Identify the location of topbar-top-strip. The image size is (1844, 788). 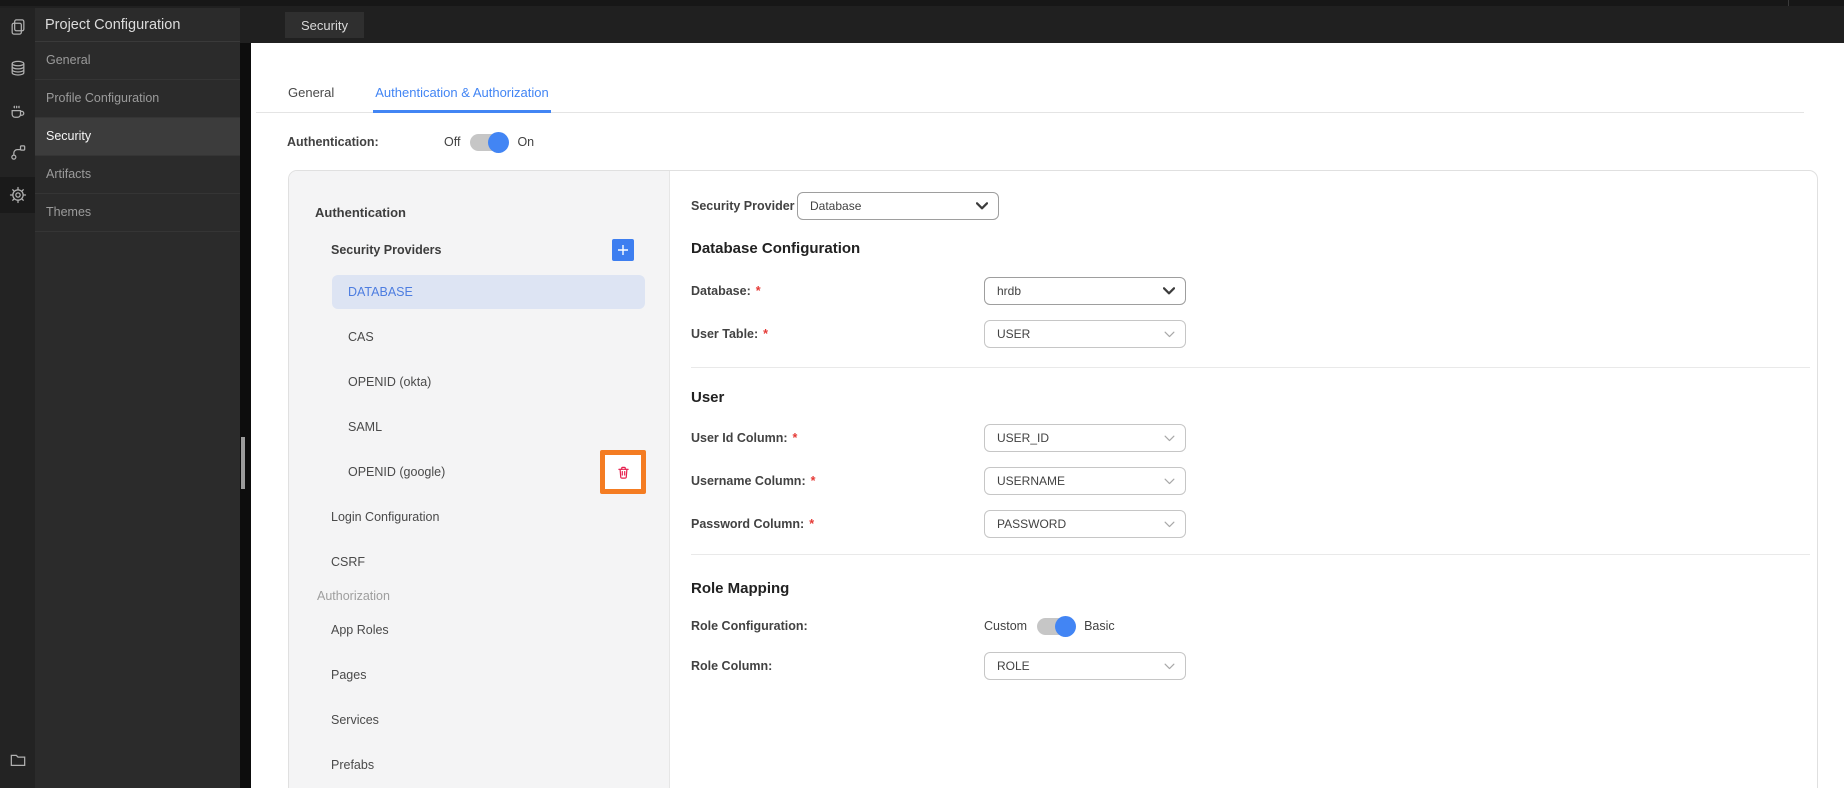
(922, 3).